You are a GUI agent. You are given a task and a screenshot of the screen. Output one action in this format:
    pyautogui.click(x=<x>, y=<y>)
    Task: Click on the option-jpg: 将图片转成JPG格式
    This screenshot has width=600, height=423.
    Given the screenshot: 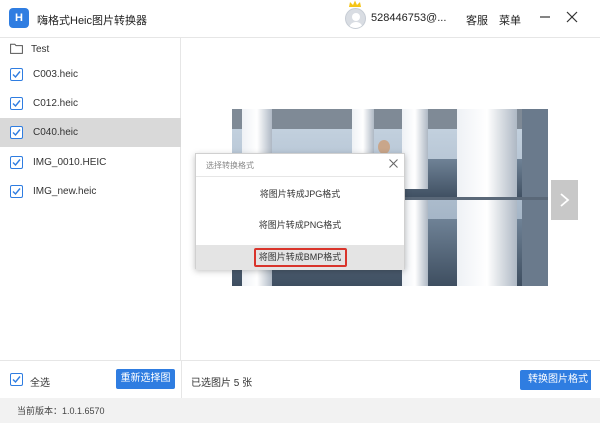 What is the action you would take?
    pyautogui.click(x=300, y=194)
    